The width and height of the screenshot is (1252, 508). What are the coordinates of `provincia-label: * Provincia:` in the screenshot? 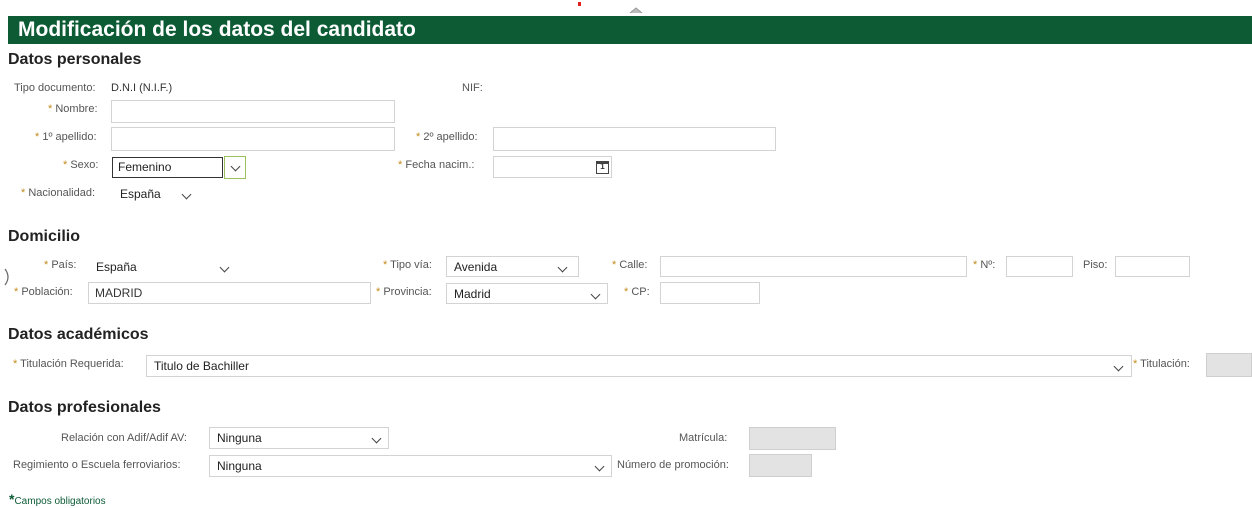 It's located at (404, 292).